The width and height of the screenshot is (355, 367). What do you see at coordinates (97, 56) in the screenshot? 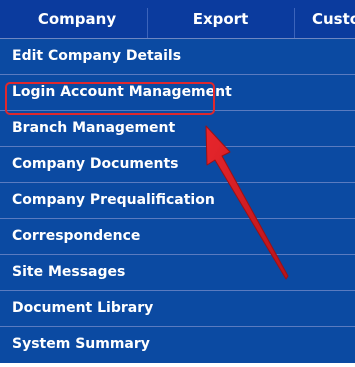
I see `menu-item-label: Edit Company Details` at bounding box center [97, 56].